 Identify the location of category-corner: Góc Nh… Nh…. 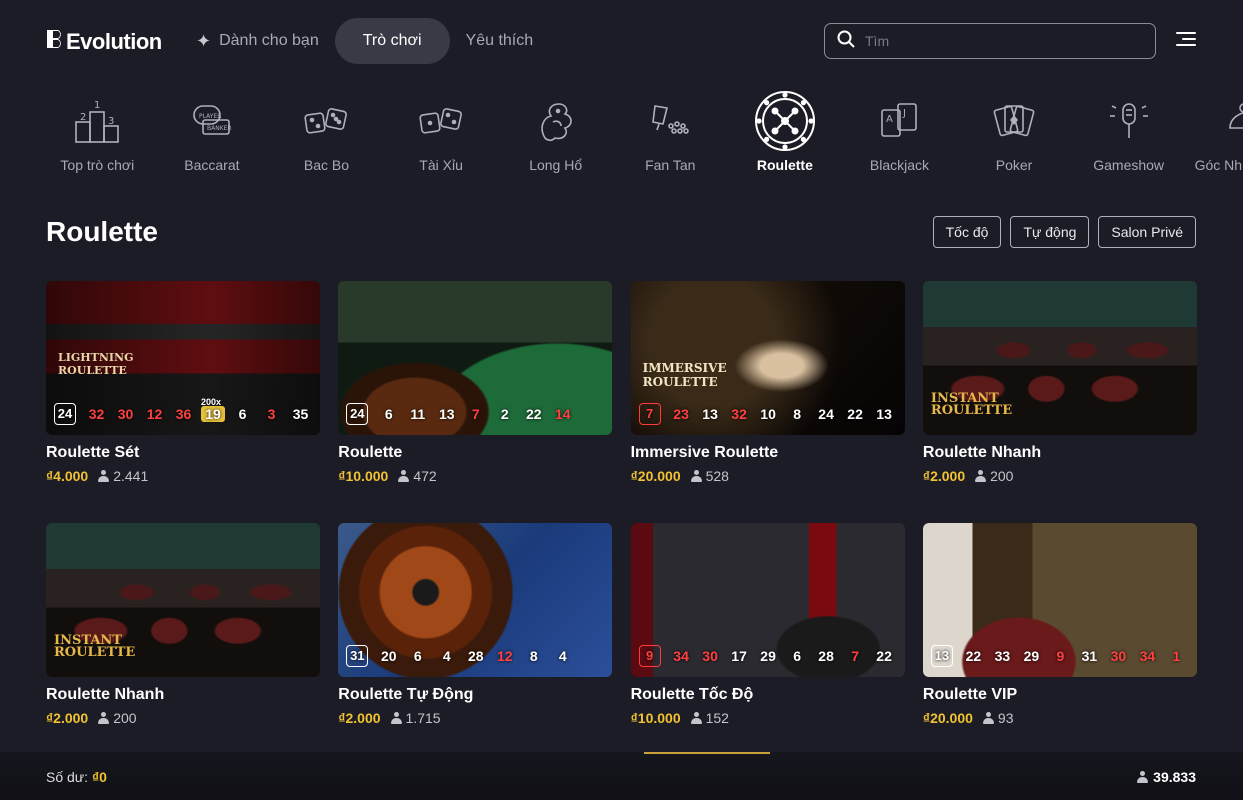
(1214, 140).